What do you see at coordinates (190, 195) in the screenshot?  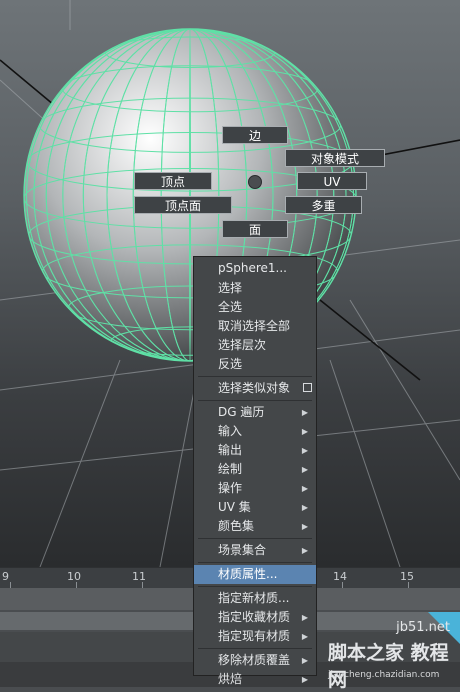 I see `longitude-line` at bounding box center [190, 195].